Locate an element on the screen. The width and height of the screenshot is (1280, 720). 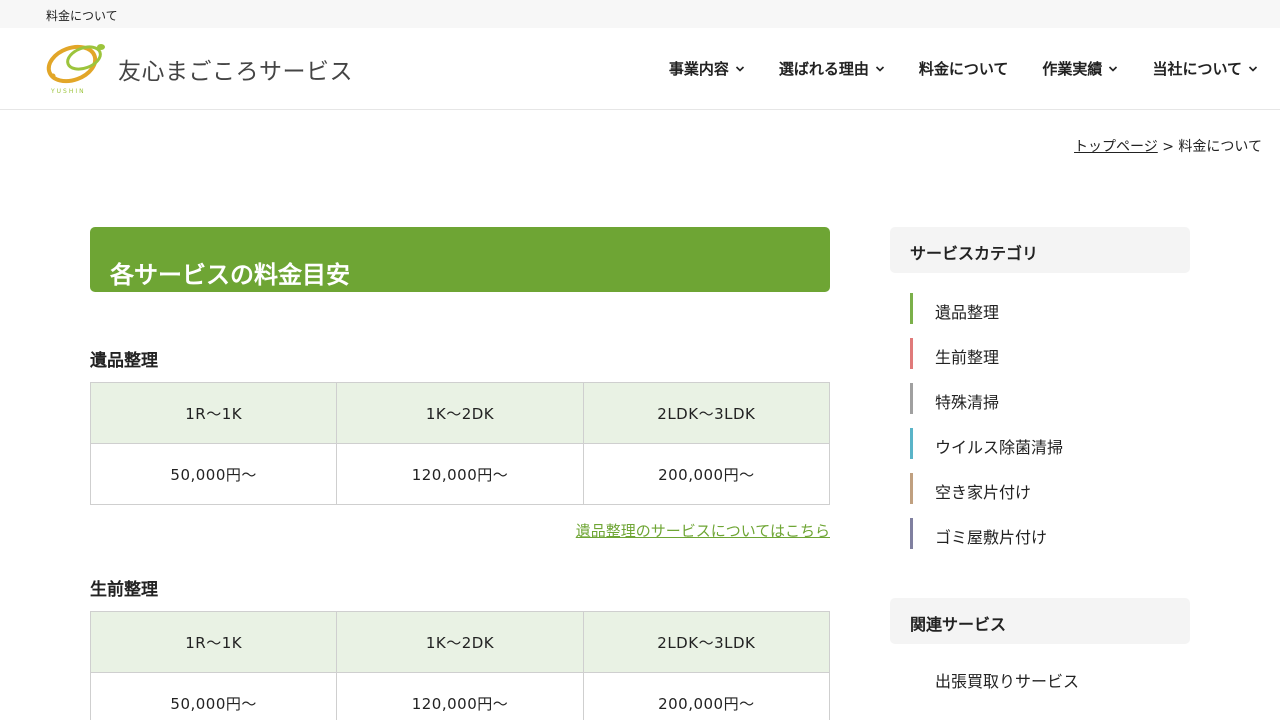
sidebar-related-heading: 関連サービス is located at coordinates (1040, 621).